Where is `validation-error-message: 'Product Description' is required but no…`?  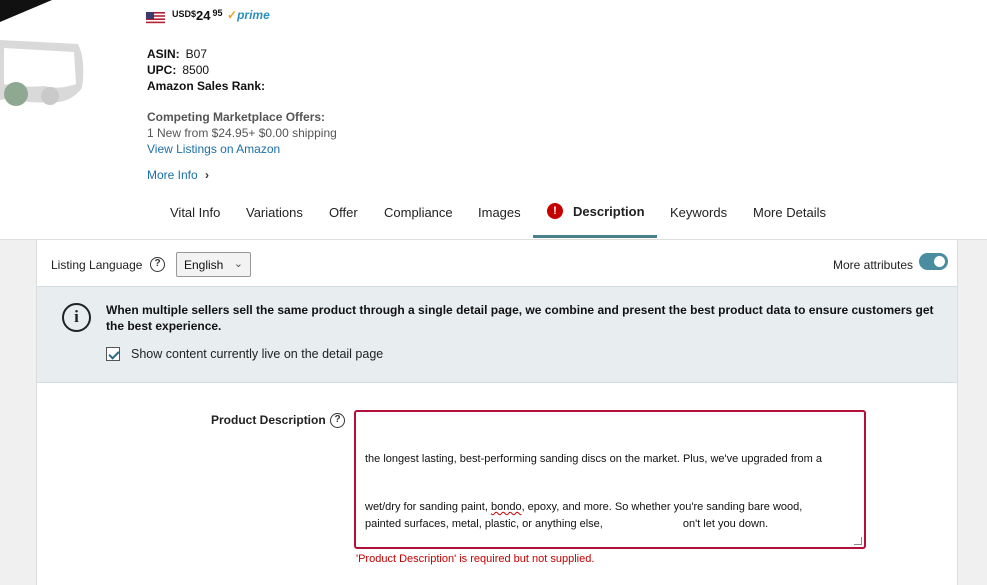 validation-error-message: 'Product Description' is required but no… is located at coordinates (475, 559).